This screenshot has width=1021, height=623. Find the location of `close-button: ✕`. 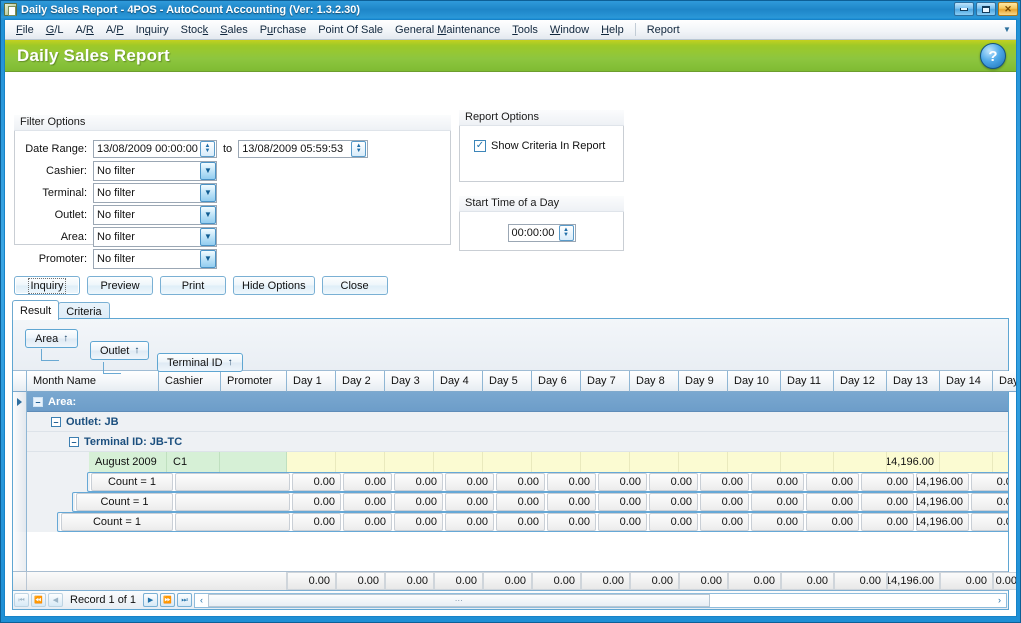

close-button: ✕ is located at coordinates (1008, 9).